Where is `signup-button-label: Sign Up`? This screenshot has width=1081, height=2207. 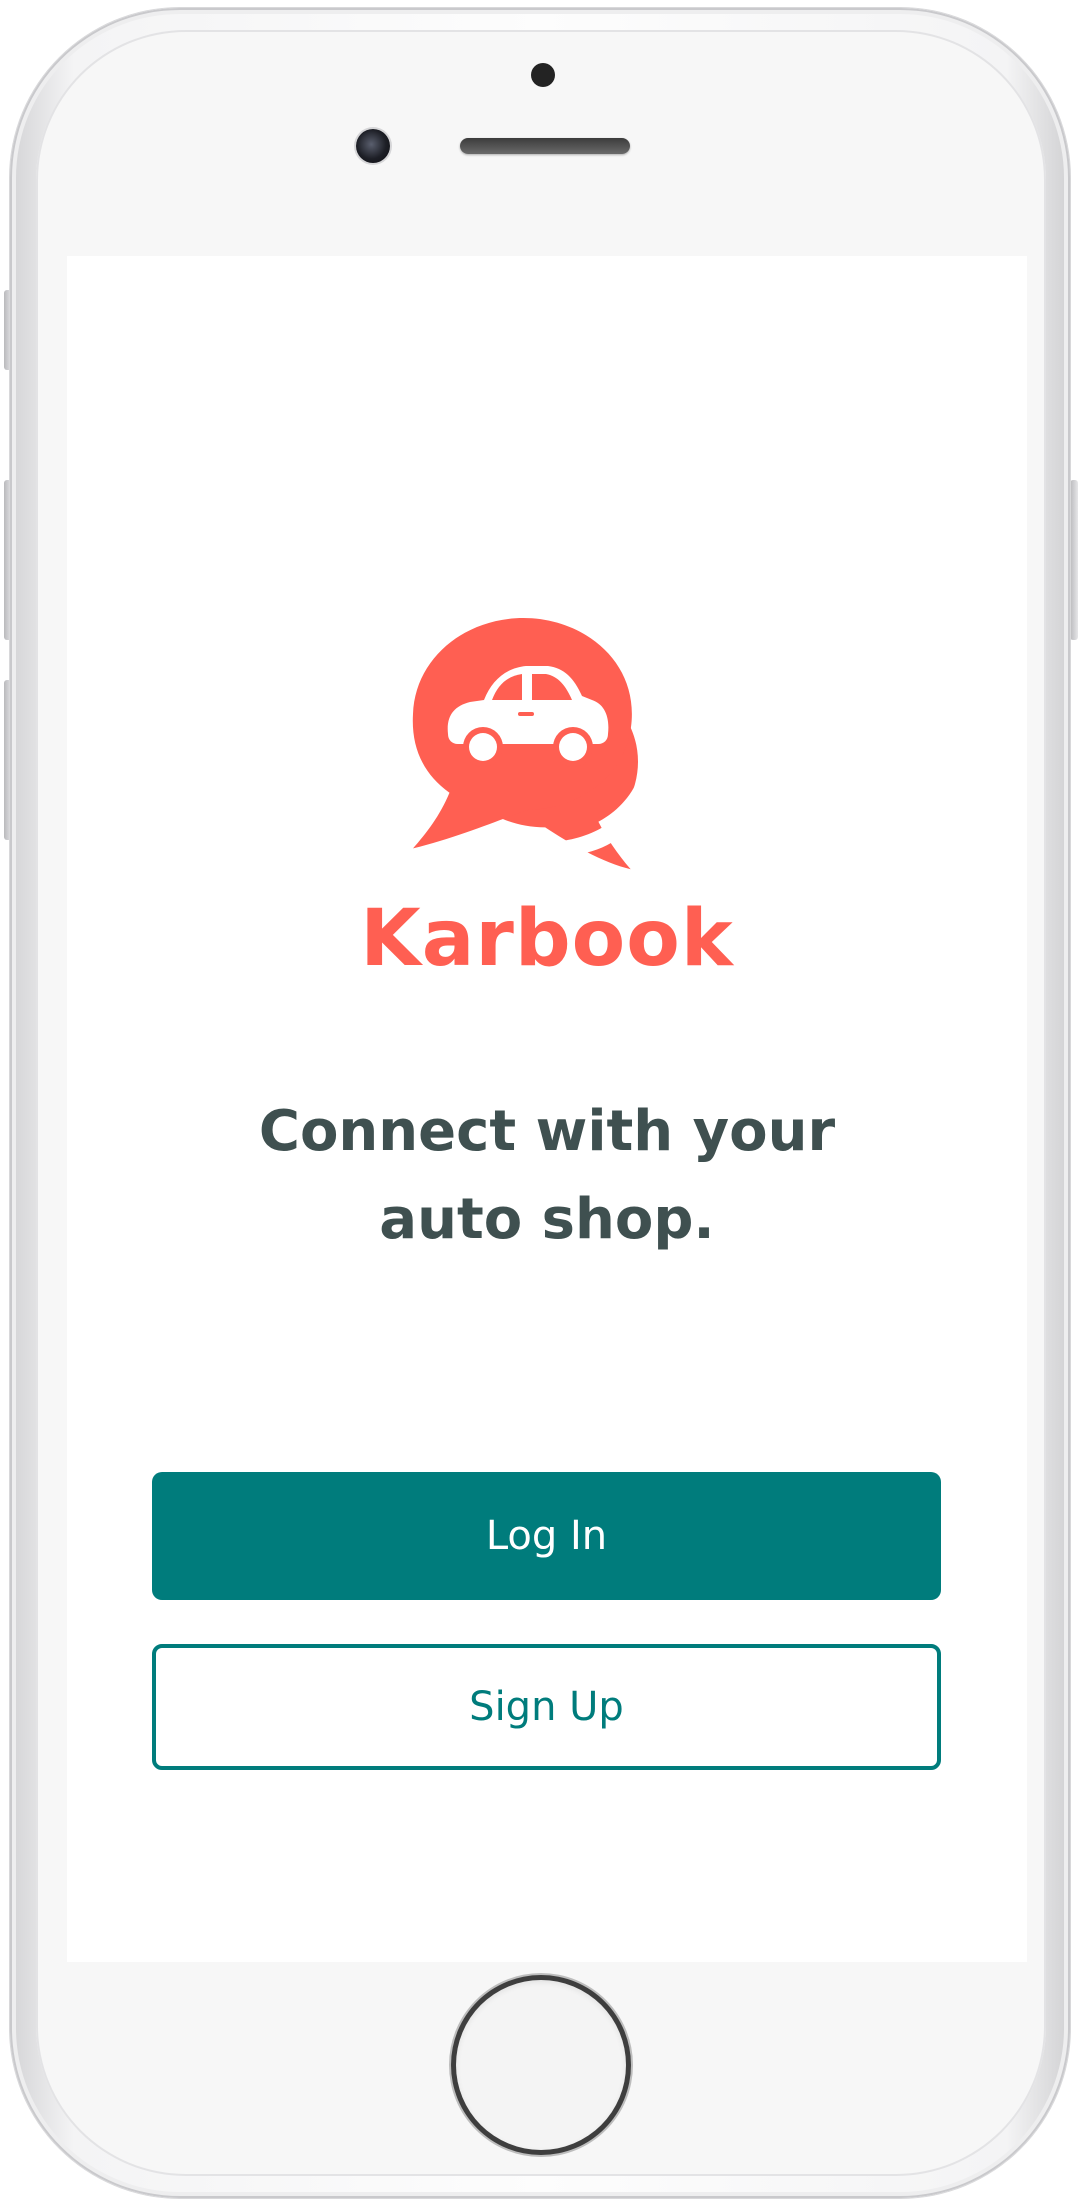 signup-button-label: Sign Up is located at coordinates (546, 1707).